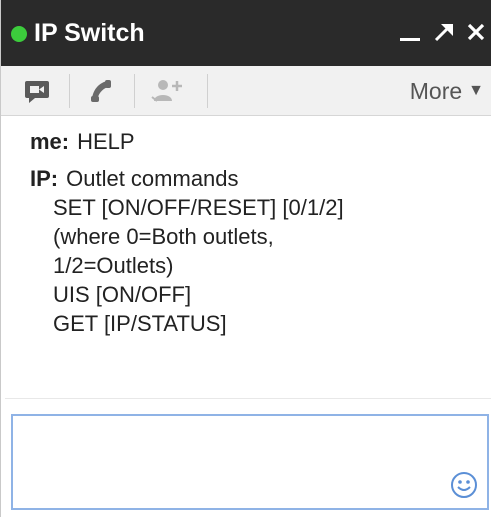 This screenshot has height=517, width=491. I want to click on popout-arrow-icon, so click(443, 33).